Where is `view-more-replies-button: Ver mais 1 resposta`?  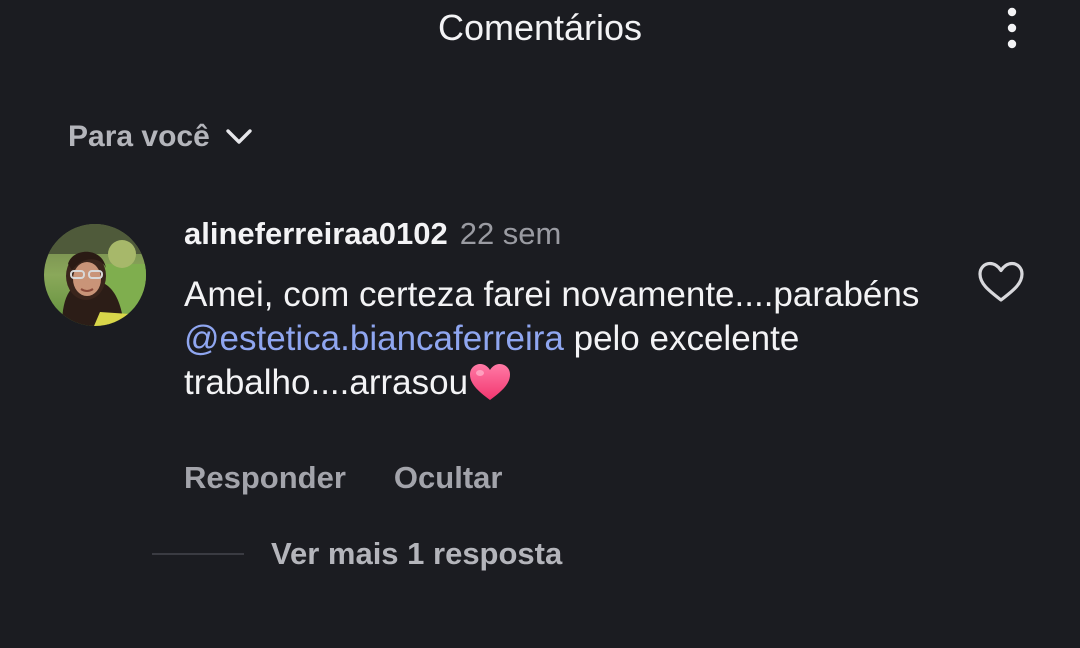 view-more-replies-button: Ver mais 1 resposta is located at coordinates (416, 554).